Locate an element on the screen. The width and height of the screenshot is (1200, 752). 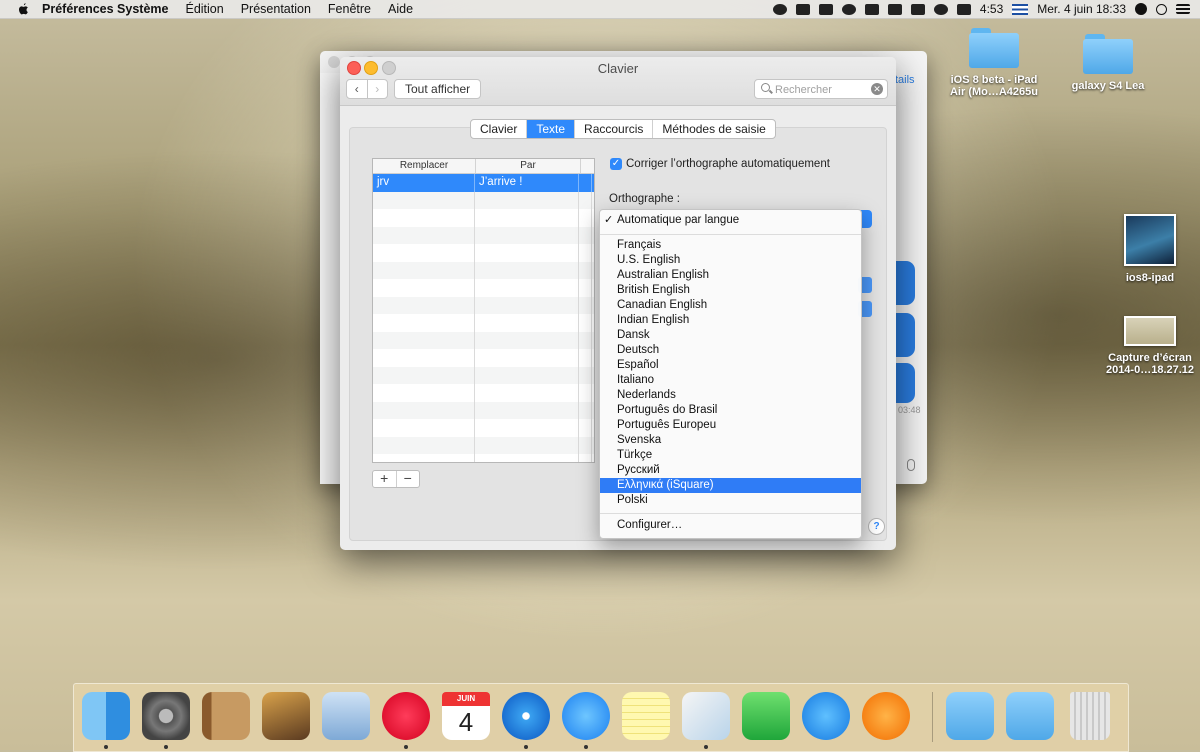
menu-item-language: British English is located at coordinates (730, 290).